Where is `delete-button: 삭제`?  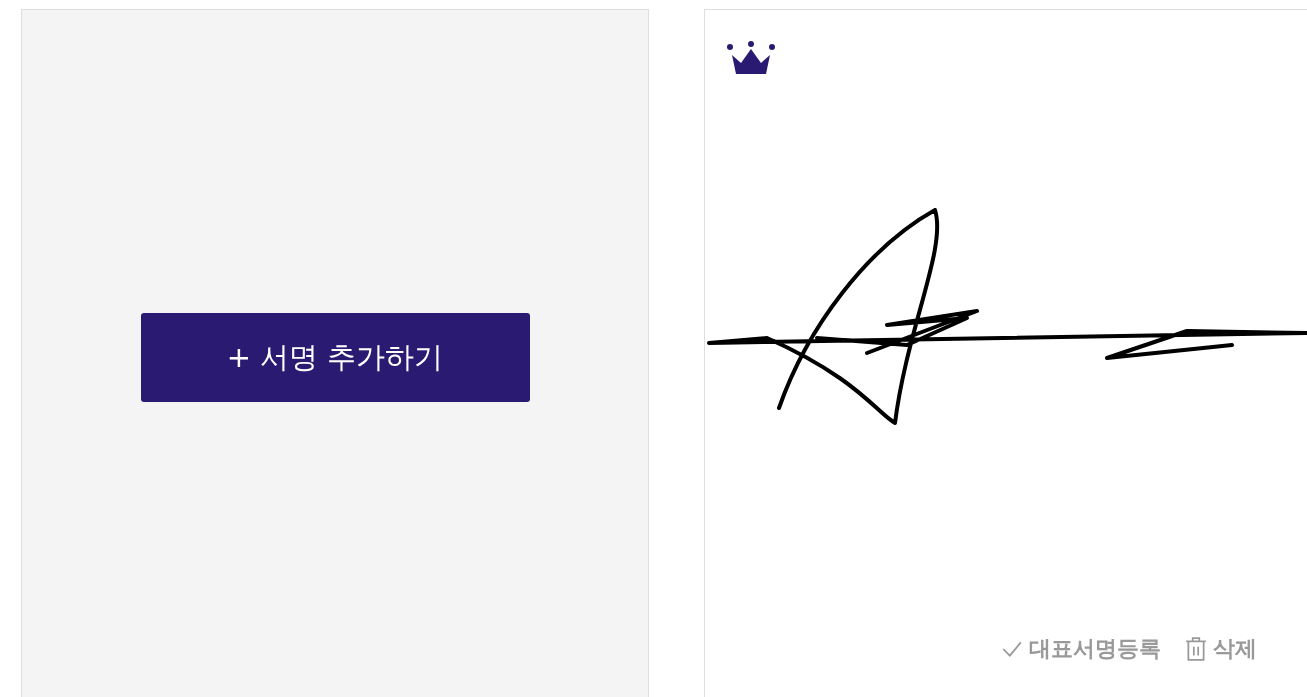 delete-button: 삭제 is located at coordinates (1221, 649).